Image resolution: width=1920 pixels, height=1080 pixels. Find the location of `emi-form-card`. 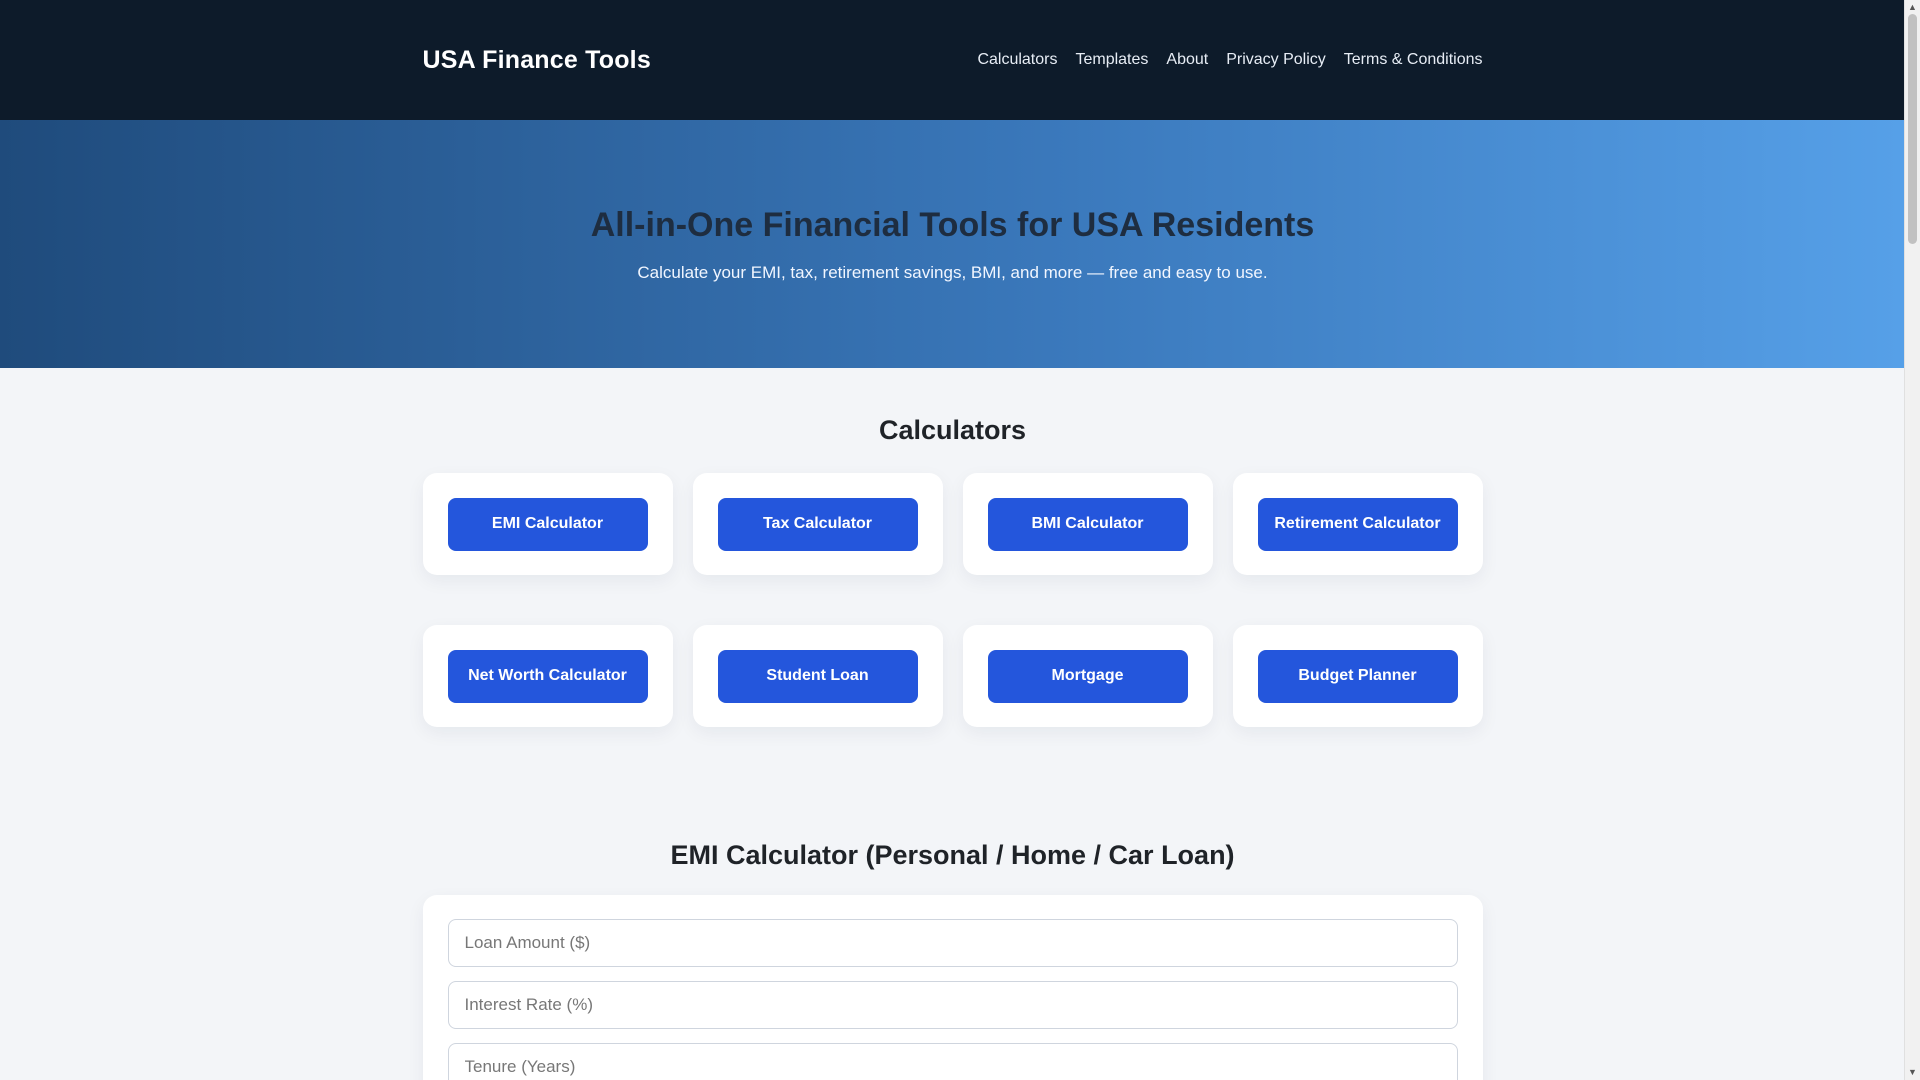

emi-form-card is located at coordinates (952, 987).